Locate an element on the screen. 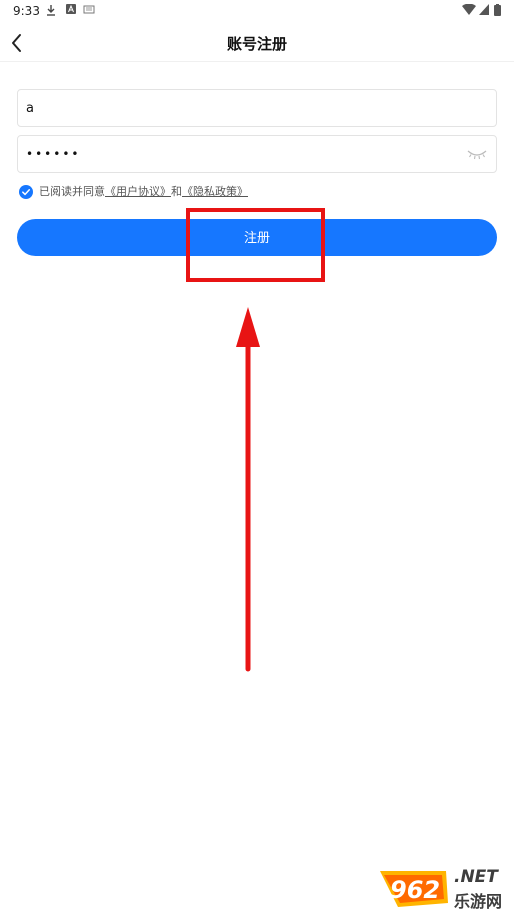  password-field-wrapper is located at coordinates (257, 154).